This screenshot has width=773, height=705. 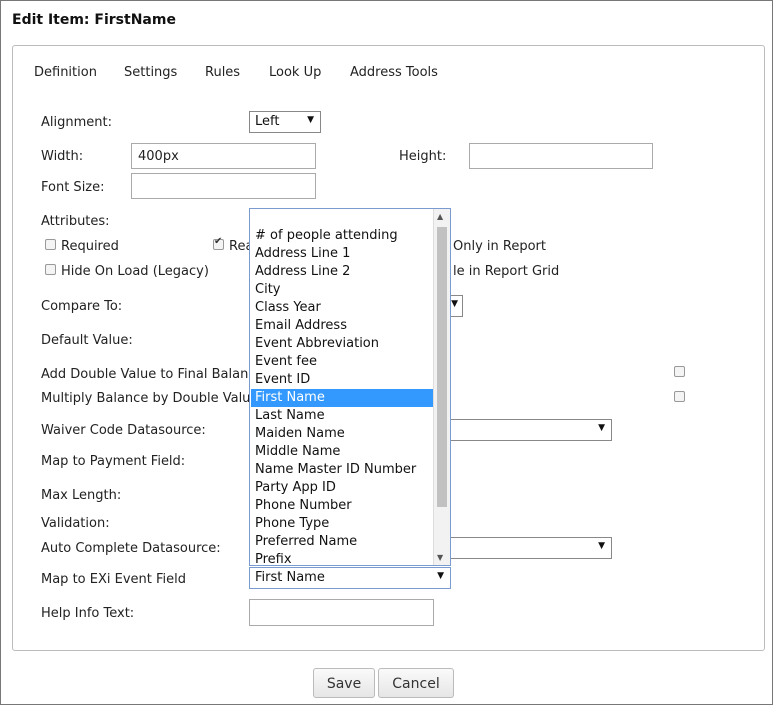 I want to click on dropdown-option: Address Line 1, so click(x=343, y=254).